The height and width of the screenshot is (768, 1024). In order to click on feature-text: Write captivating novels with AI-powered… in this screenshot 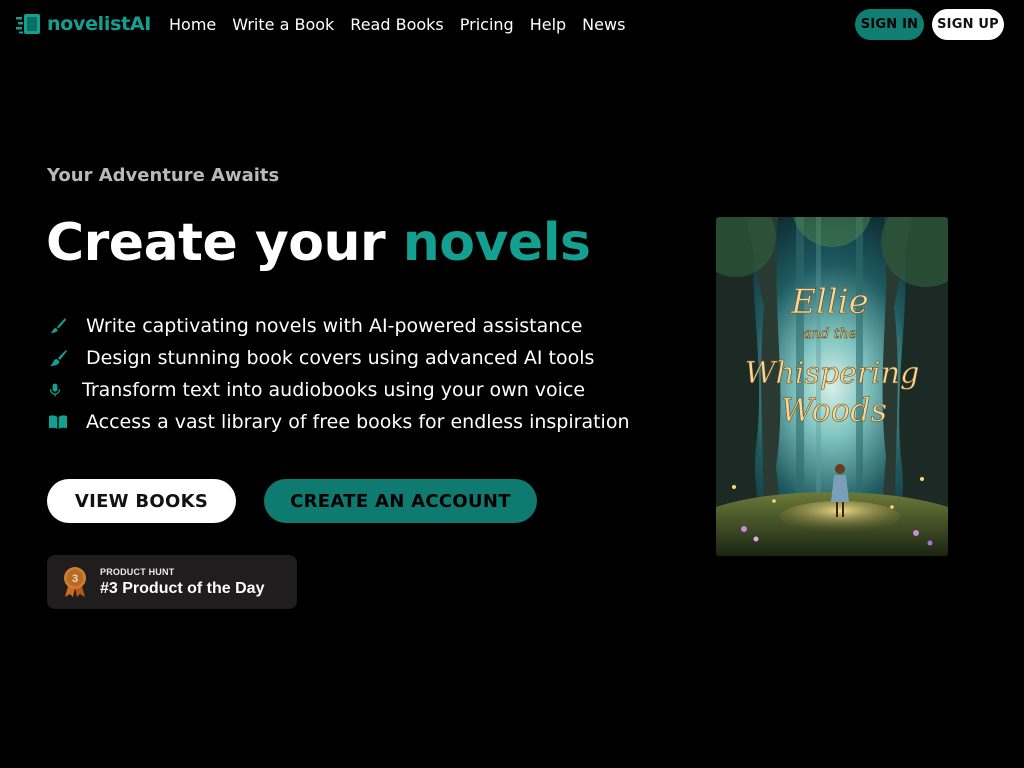, I will do `click(334, 326)`.